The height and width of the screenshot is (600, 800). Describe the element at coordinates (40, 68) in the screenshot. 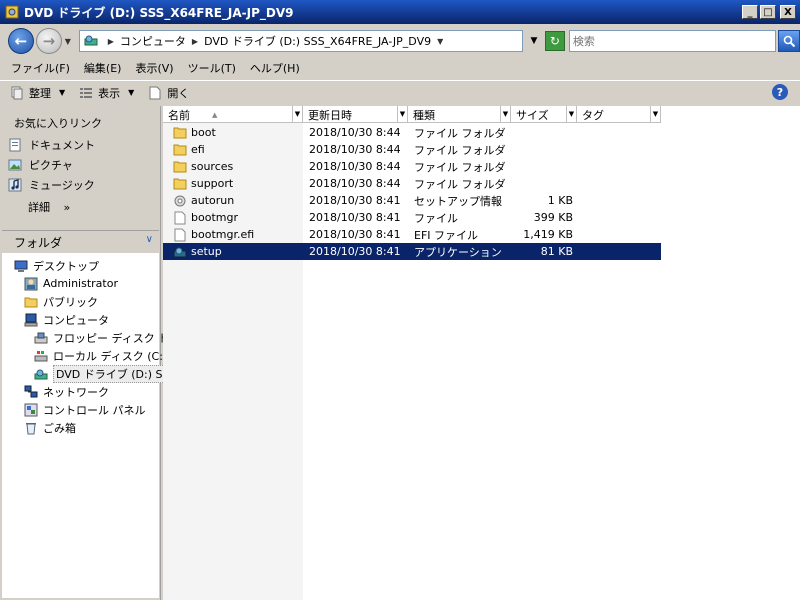

I see `menu-file: ファイル(F)` at that location.